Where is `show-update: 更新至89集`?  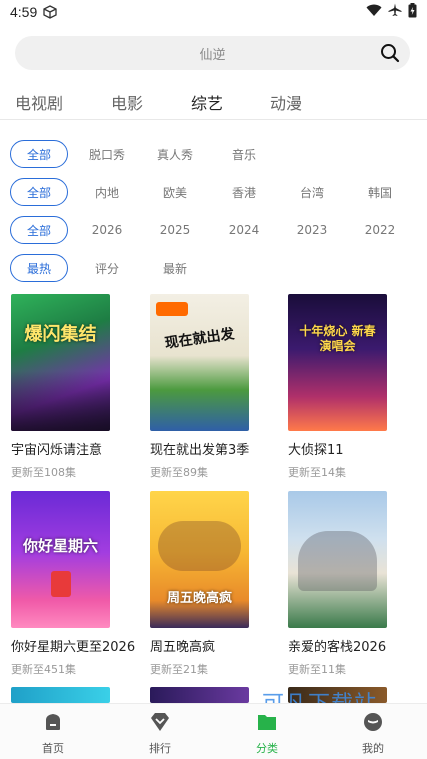 show-update: 更新至89集 is located at coordinates (179, 472).